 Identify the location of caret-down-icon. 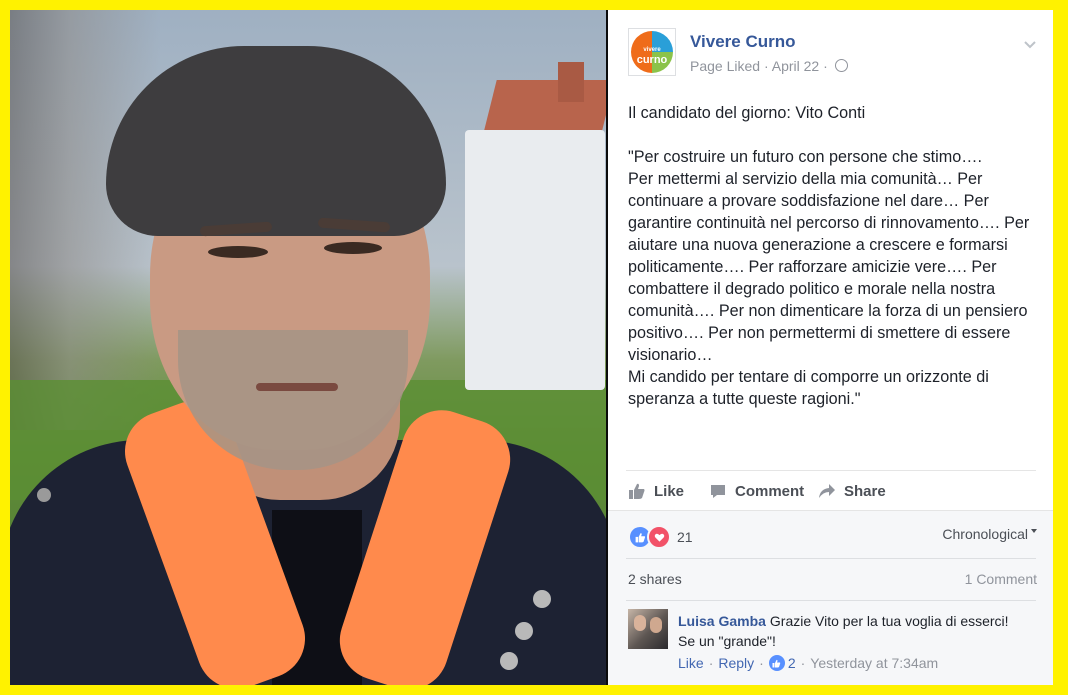
(1034, 531).